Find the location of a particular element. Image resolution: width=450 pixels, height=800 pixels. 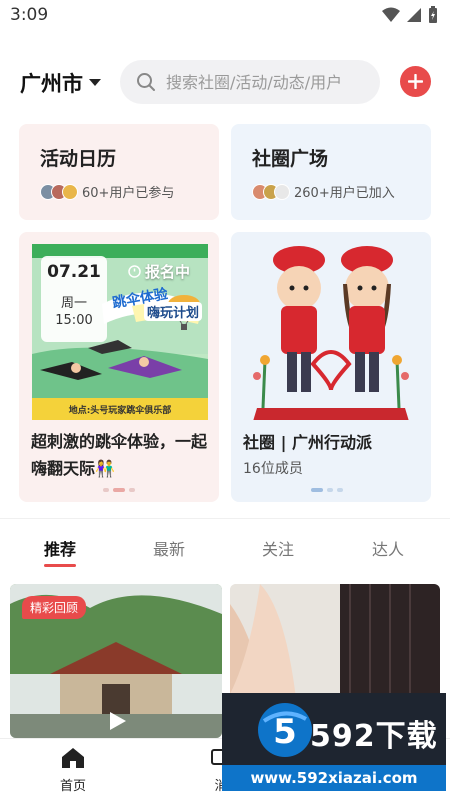

activity-calendar-title: 活动日历 is located at coordinates (78, 159).